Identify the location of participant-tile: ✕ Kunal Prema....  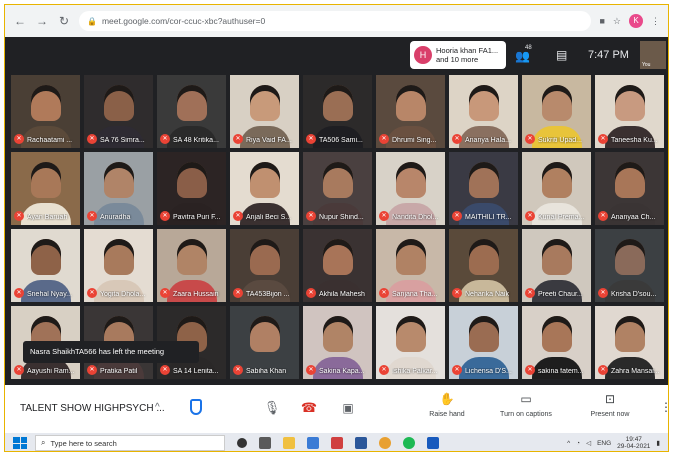
(556, 188).